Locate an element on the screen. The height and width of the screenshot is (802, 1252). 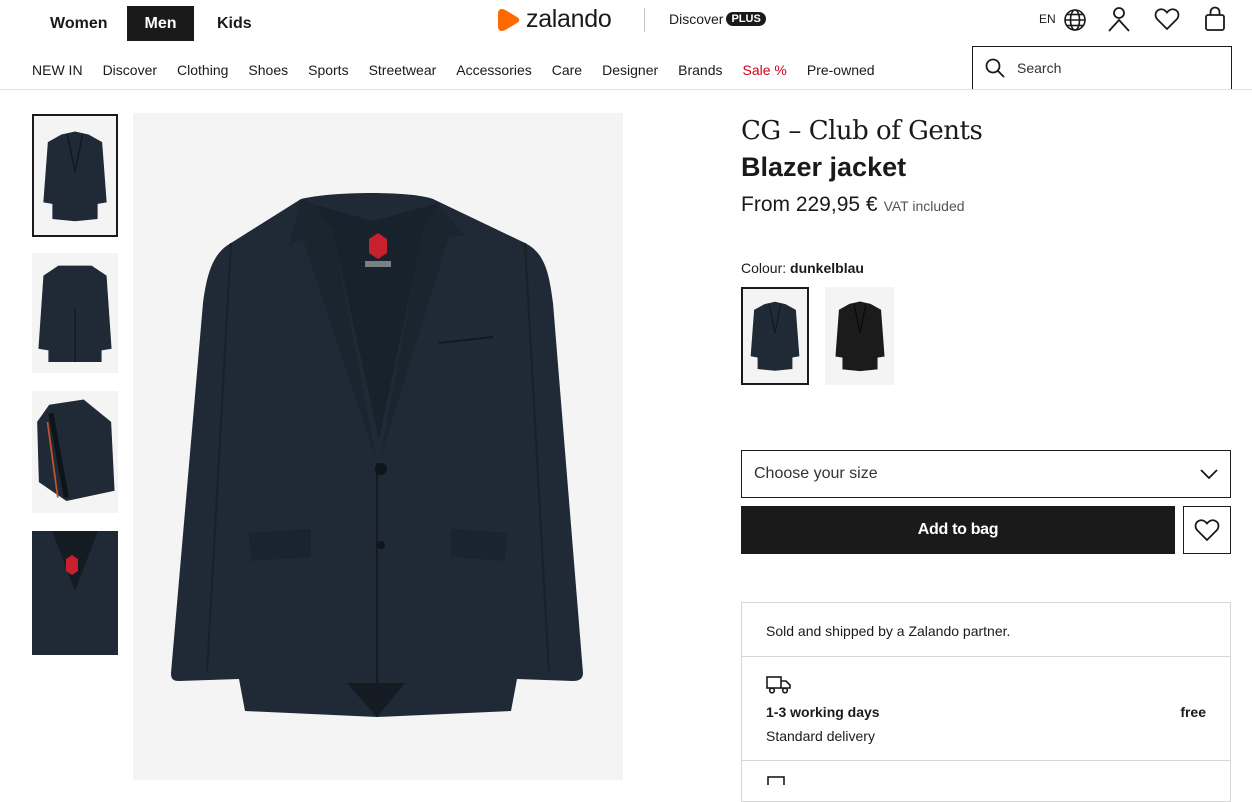
nav-item-shoes: Shoes is located at coordinates (268, 70).